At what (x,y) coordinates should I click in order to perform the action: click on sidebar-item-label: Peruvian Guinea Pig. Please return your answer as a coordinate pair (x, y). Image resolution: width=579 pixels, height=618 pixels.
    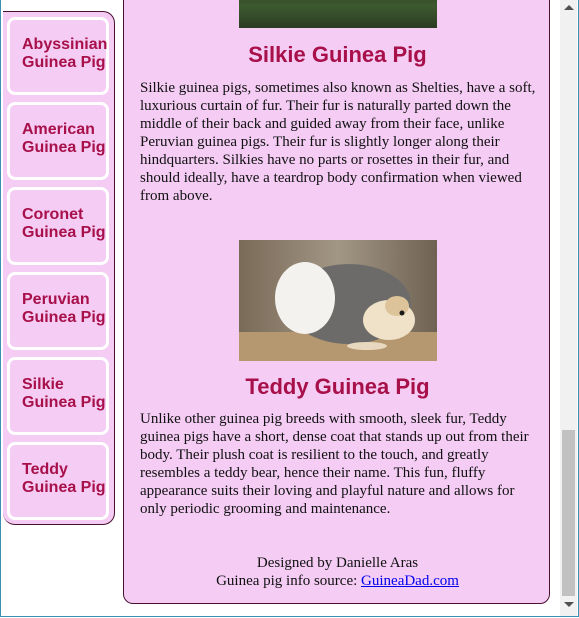
    Looking at the image, I should click on (64, 308).